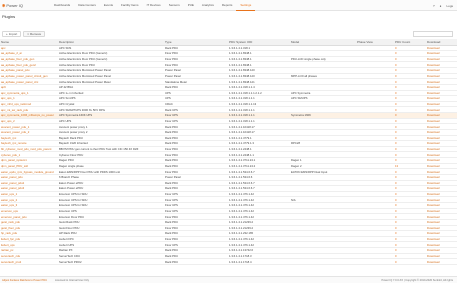 The width and height of the screenshot is (457, 283). I want to click on row-name: apc_symmetra_1096_mlbamps_no_power, so click(29, 115).